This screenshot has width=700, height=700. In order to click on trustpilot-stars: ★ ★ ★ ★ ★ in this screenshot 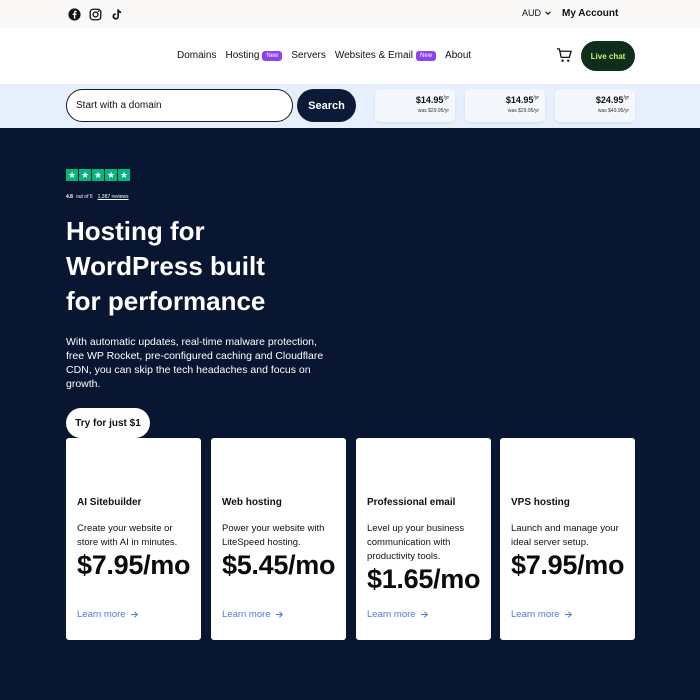, I will do `click(98, 175)`.